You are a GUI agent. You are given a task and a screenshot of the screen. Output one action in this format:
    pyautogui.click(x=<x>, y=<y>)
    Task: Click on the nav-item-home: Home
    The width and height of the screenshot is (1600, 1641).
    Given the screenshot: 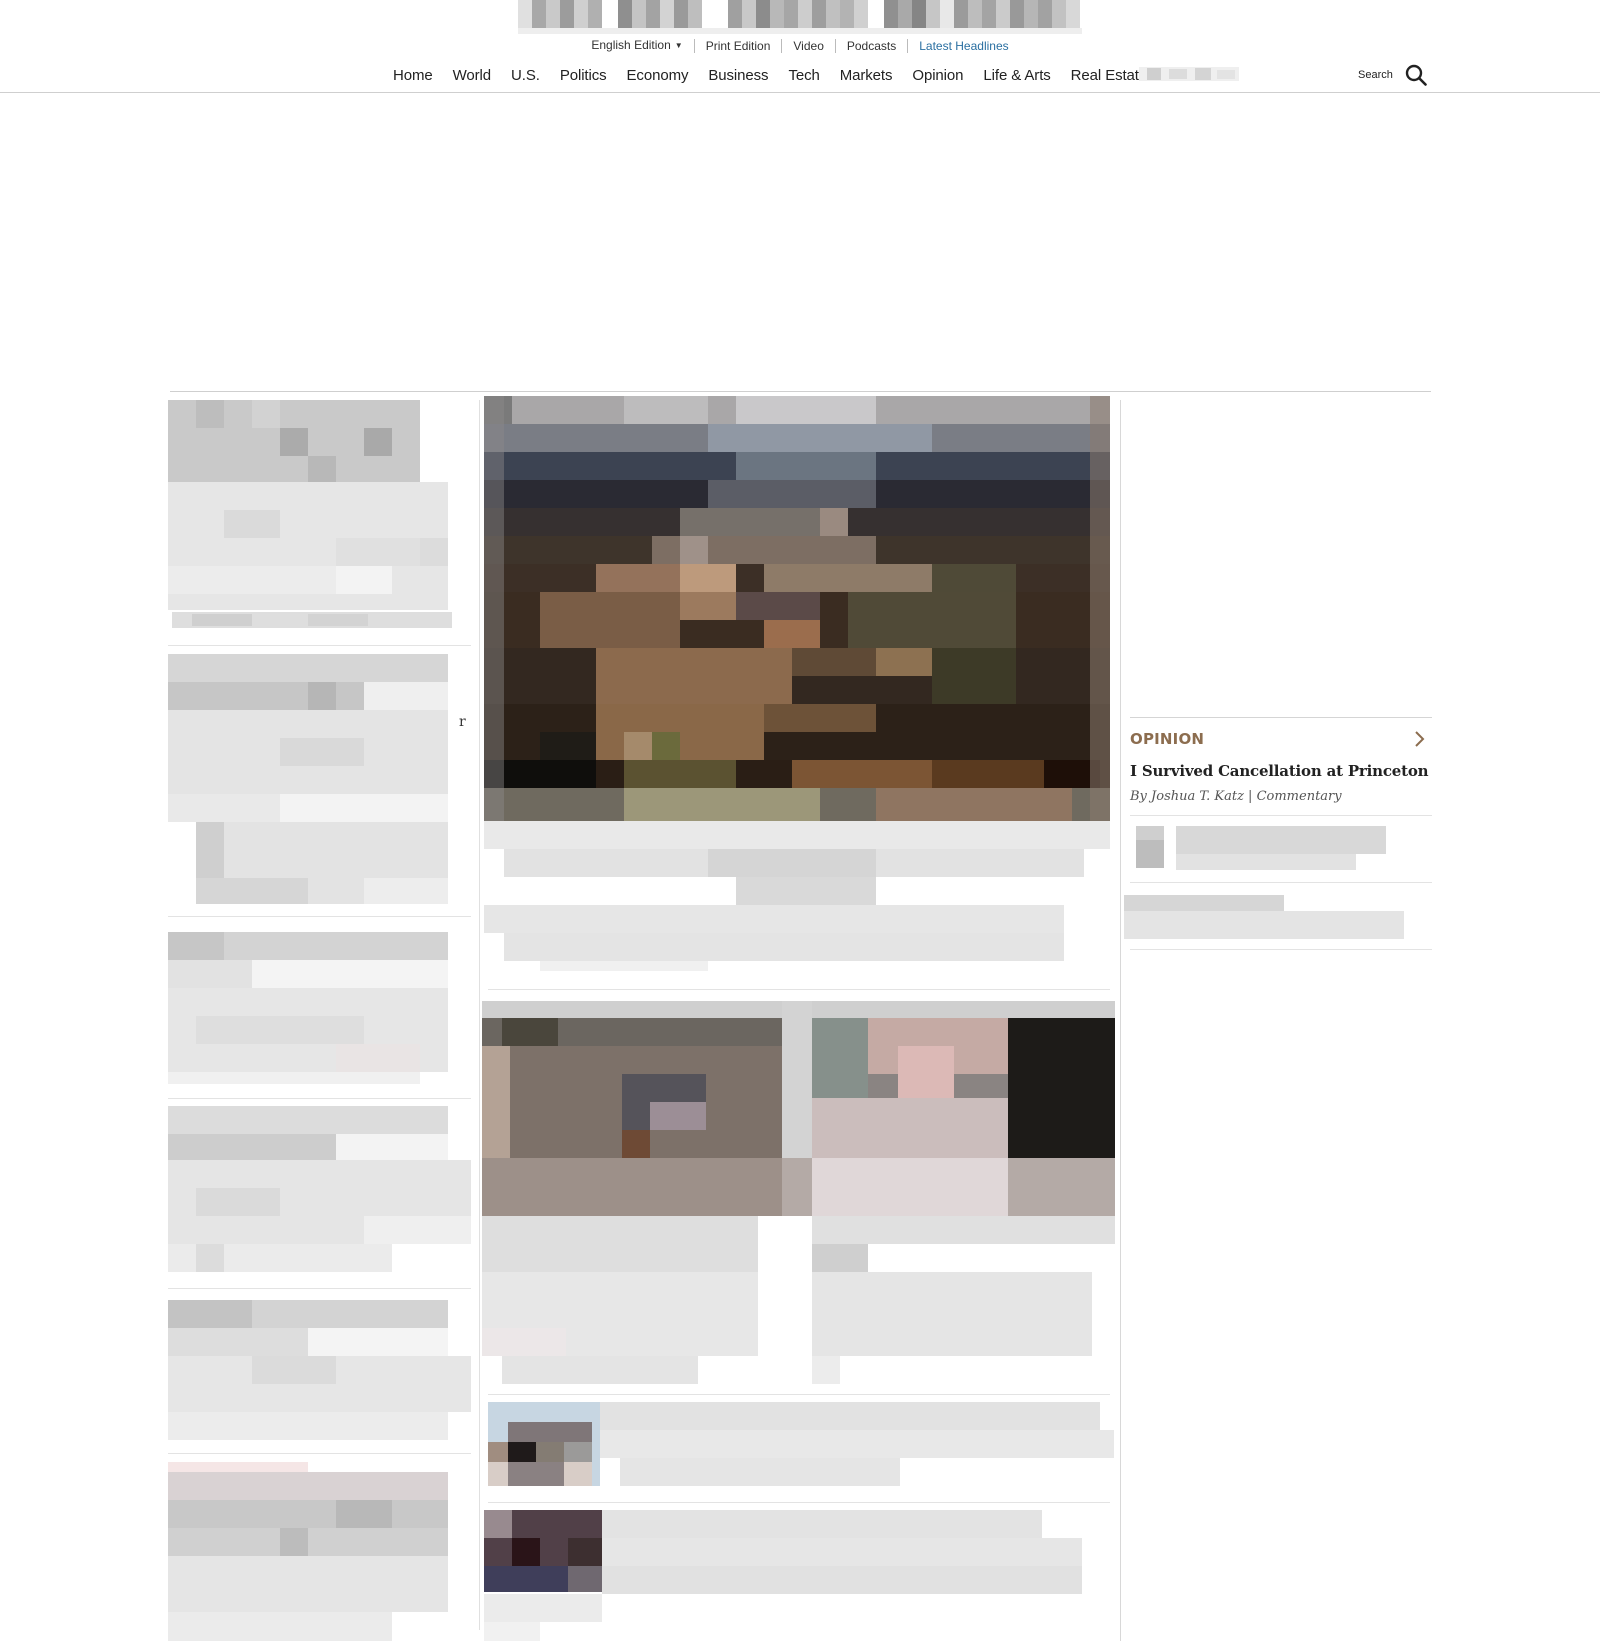 What is the action you would take?
    pyautogui.click(x=413, y=75)
    